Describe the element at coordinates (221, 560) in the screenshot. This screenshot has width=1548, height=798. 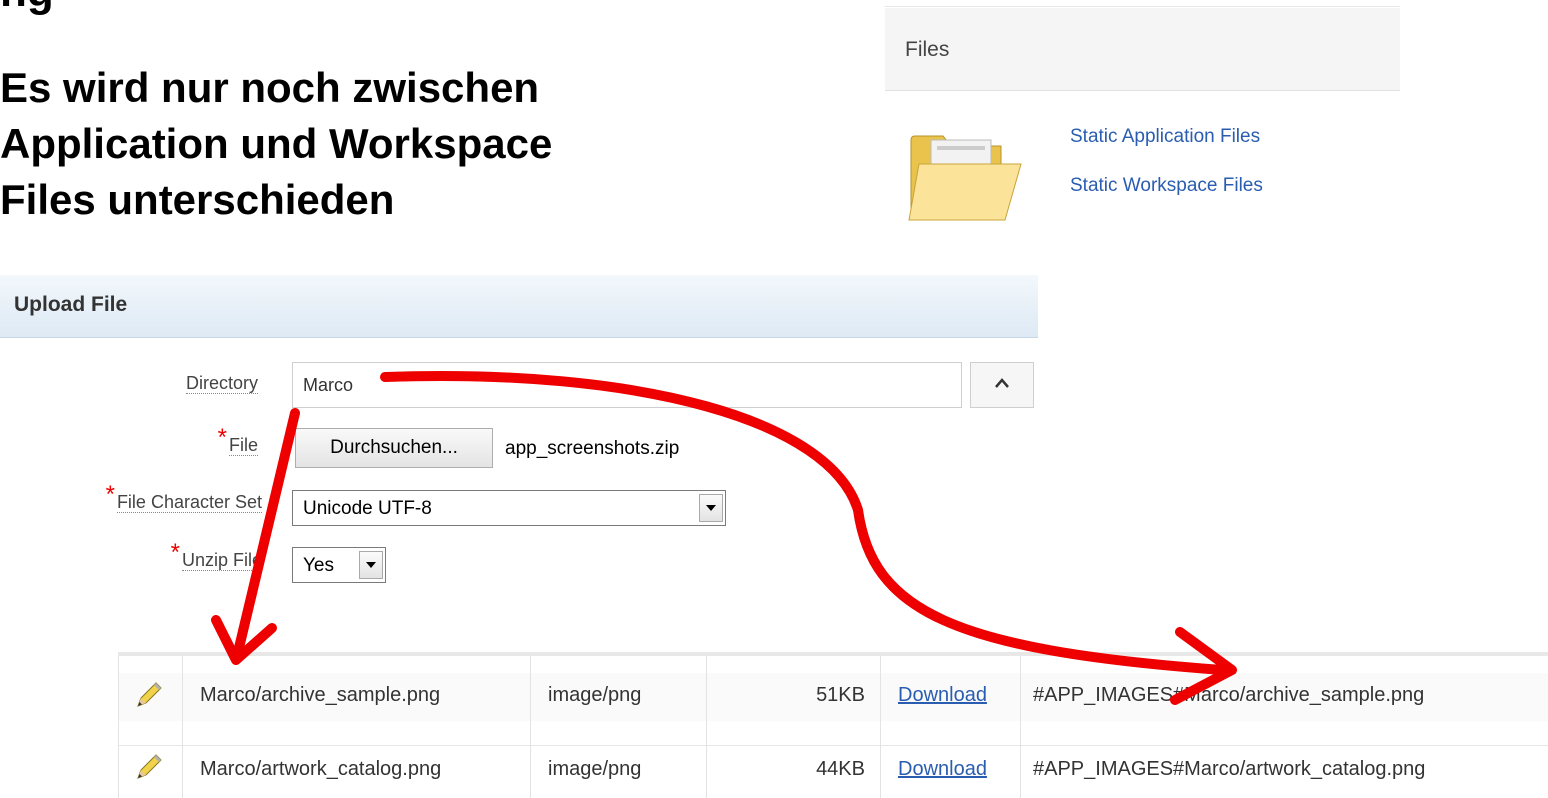
I see `unzip-file-label-text: Unzip File` at that location.